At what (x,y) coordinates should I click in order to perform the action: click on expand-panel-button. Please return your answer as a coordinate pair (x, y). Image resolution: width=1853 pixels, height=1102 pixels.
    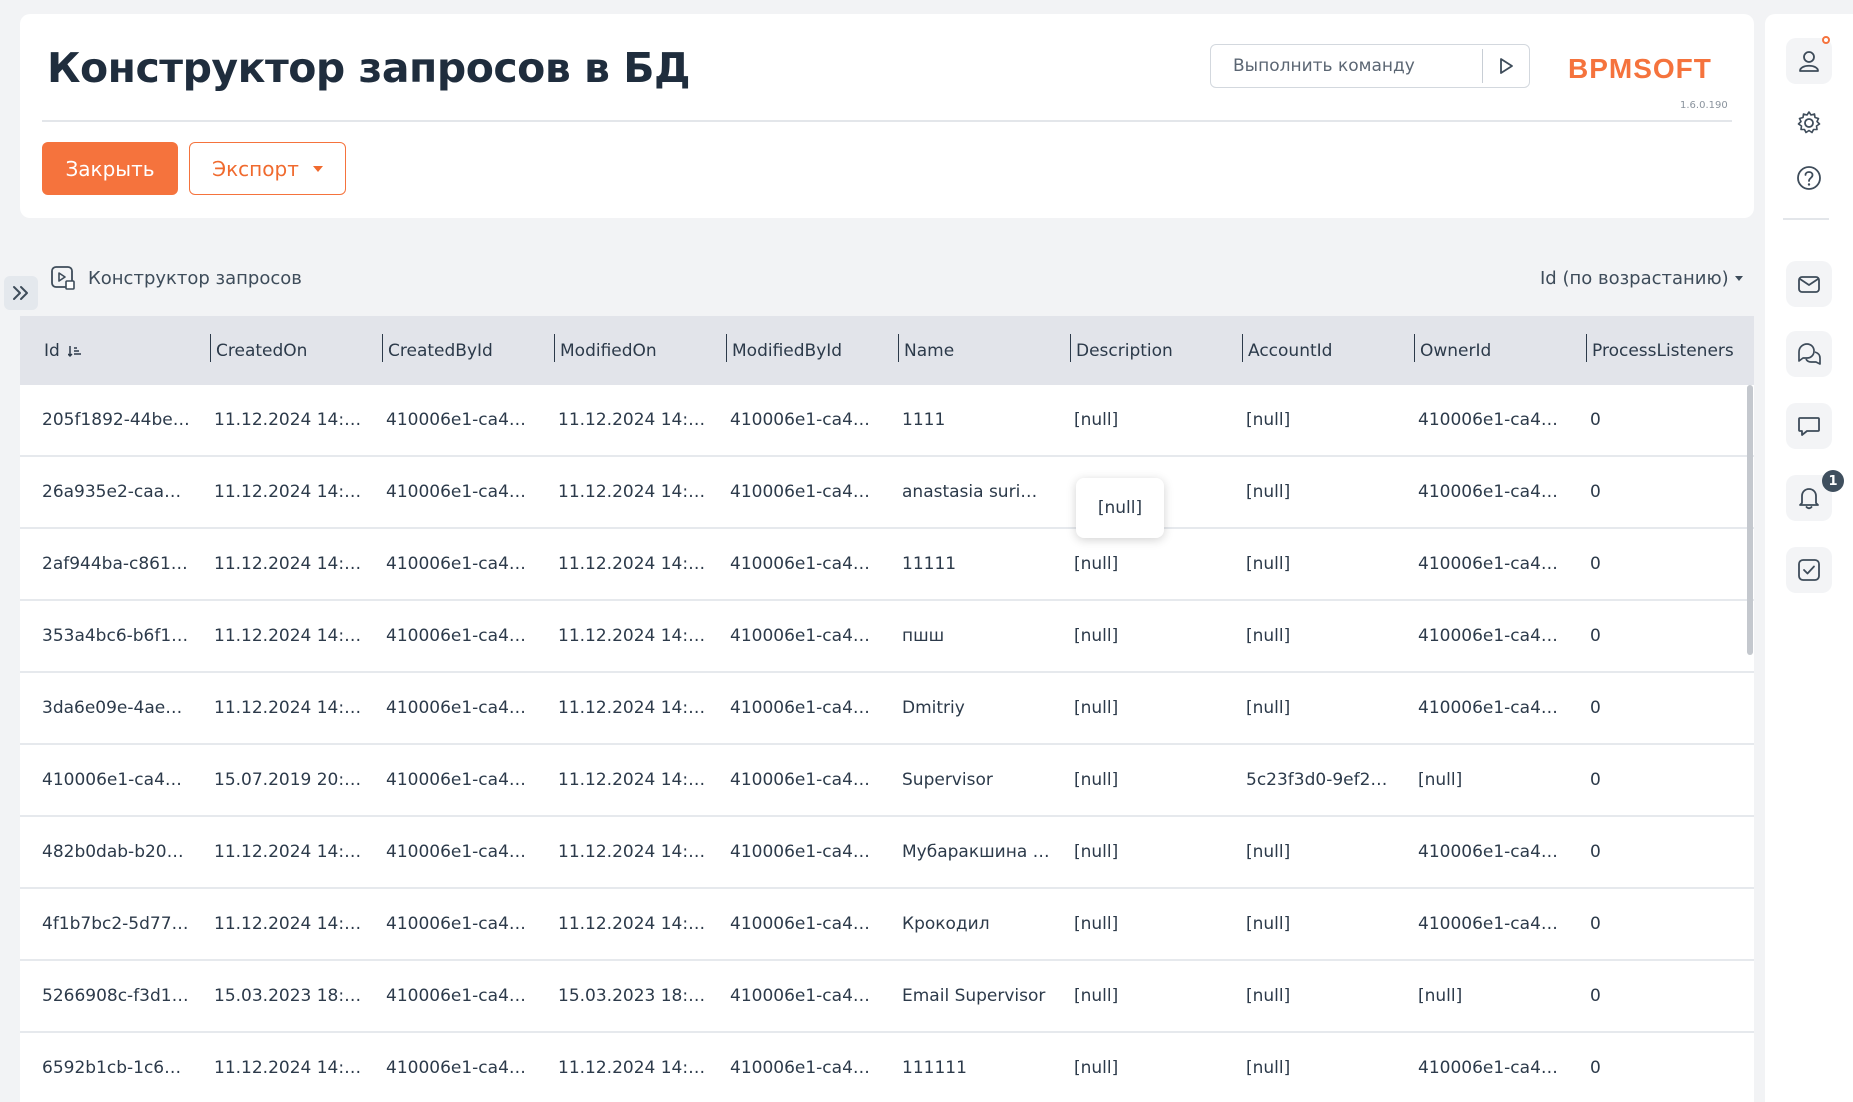
    Looking at the image, I should click on (21, 293).